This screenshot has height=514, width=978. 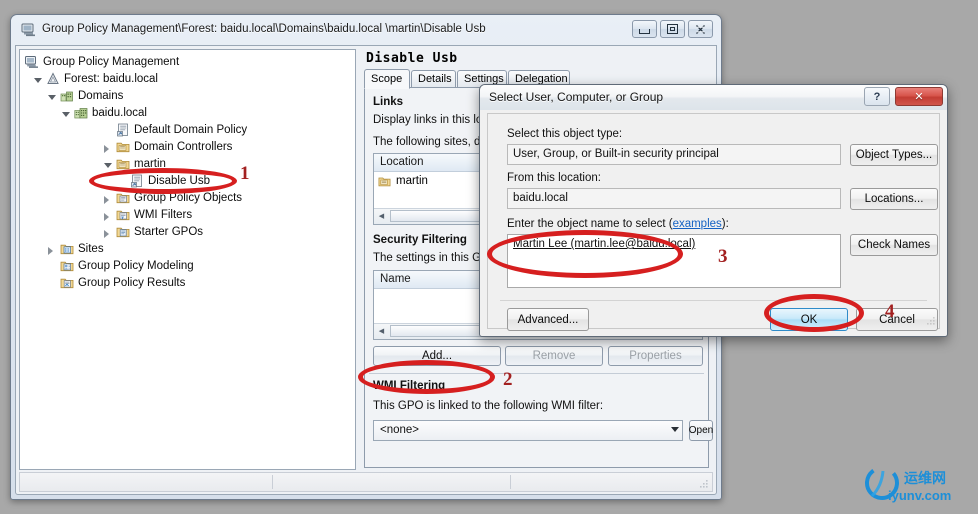 I want to click on tree-item-default-domain-policy: Default Domain Policy, so click(x=187, y=130).